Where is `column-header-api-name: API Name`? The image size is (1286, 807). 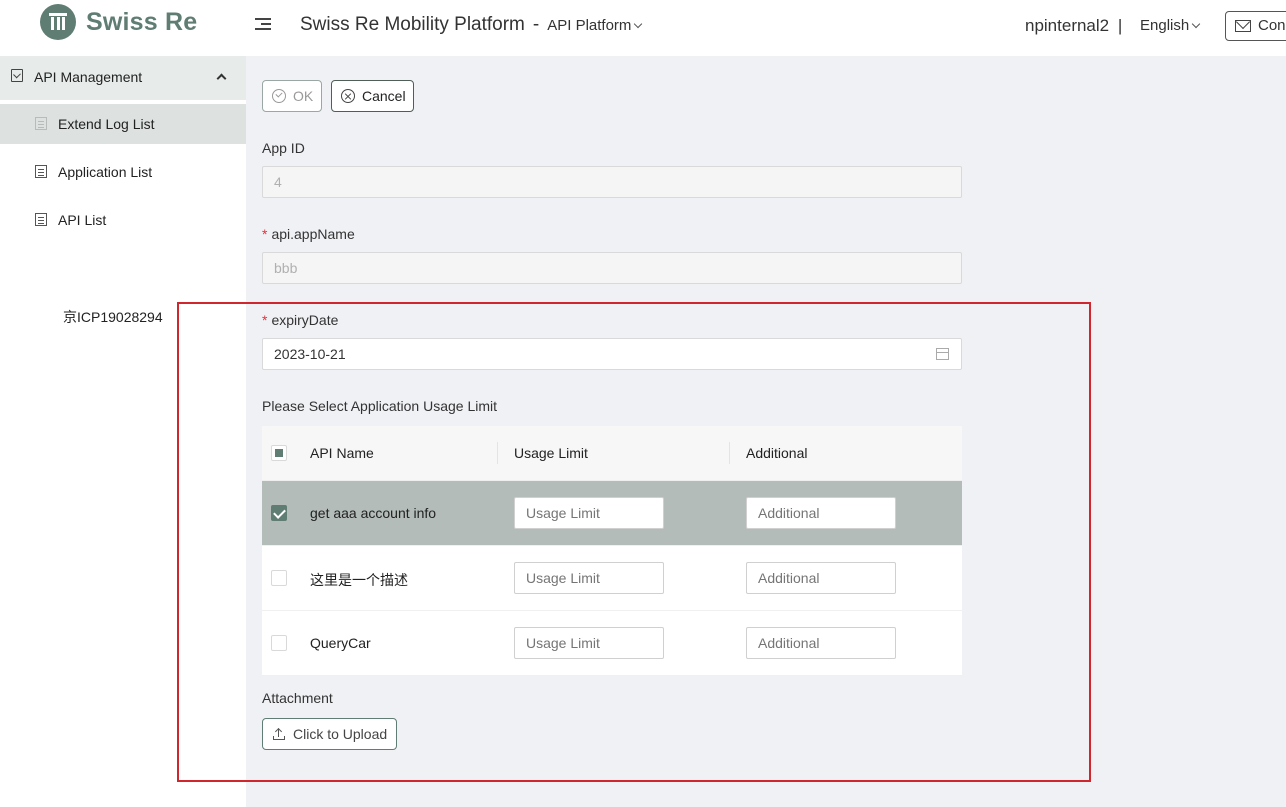
column-header-api-name: API Name is located at coordinates (342, 453).